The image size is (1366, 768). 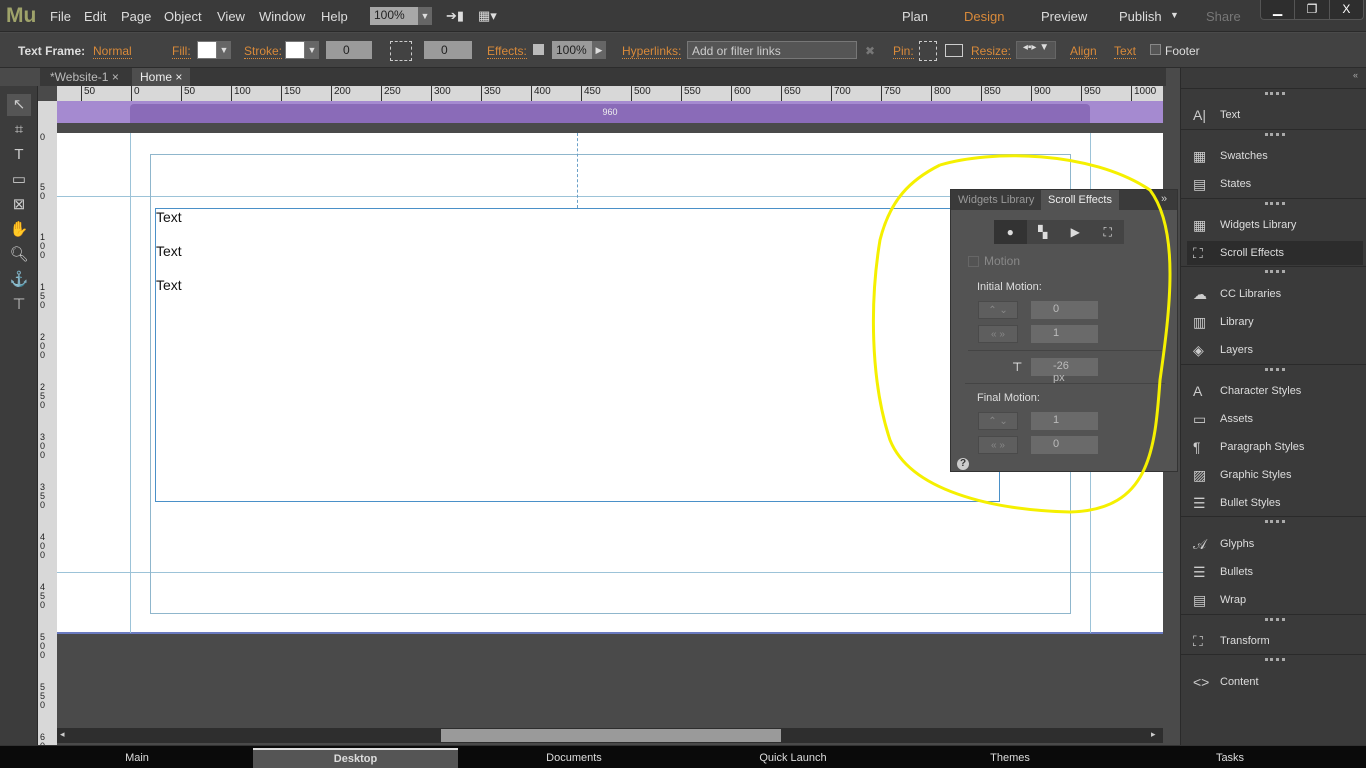 What do you see at coordinates (599, 50) in the screenshot?
I see `opacity-arrow-icon: ▶` at bounding box center [599, 50].